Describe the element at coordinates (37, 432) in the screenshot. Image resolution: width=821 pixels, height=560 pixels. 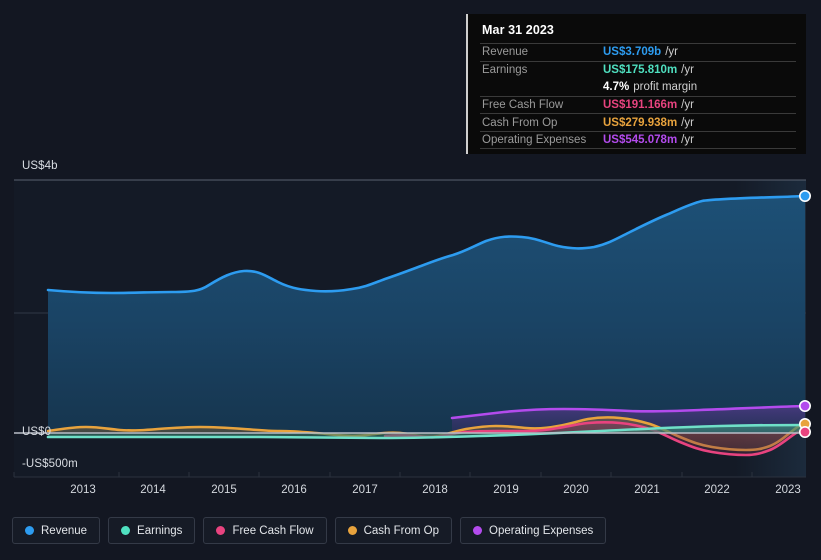
I see `y-axis-label-zero: US$0` at that location.